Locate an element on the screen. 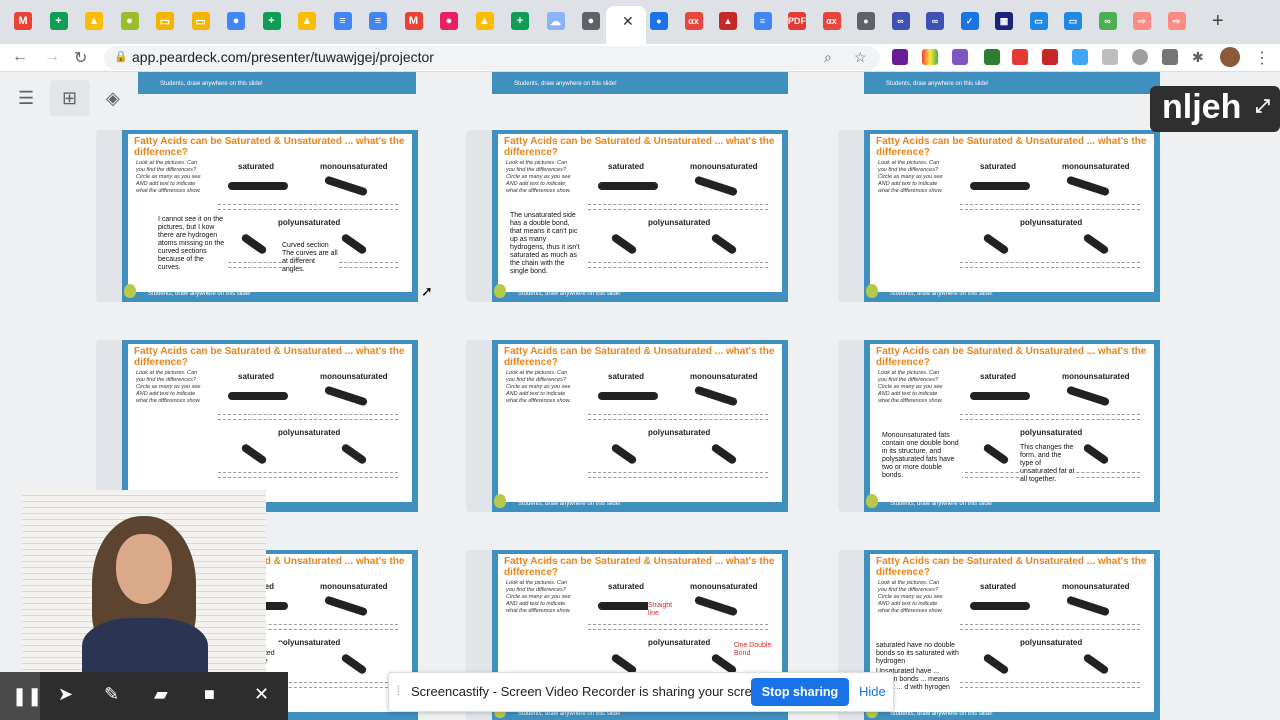 This screenshot has height=720, width=1280. pen-tool-icon: ✎ is located at coordinates (111, 694).